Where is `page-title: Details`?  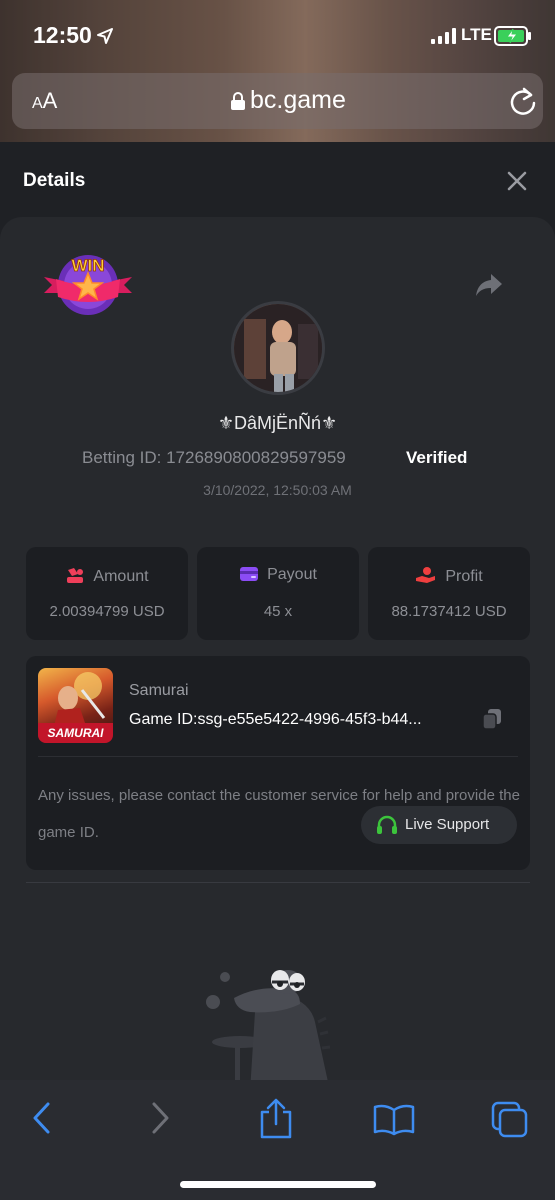 page-title: Details is located at coordinates (54, 180).